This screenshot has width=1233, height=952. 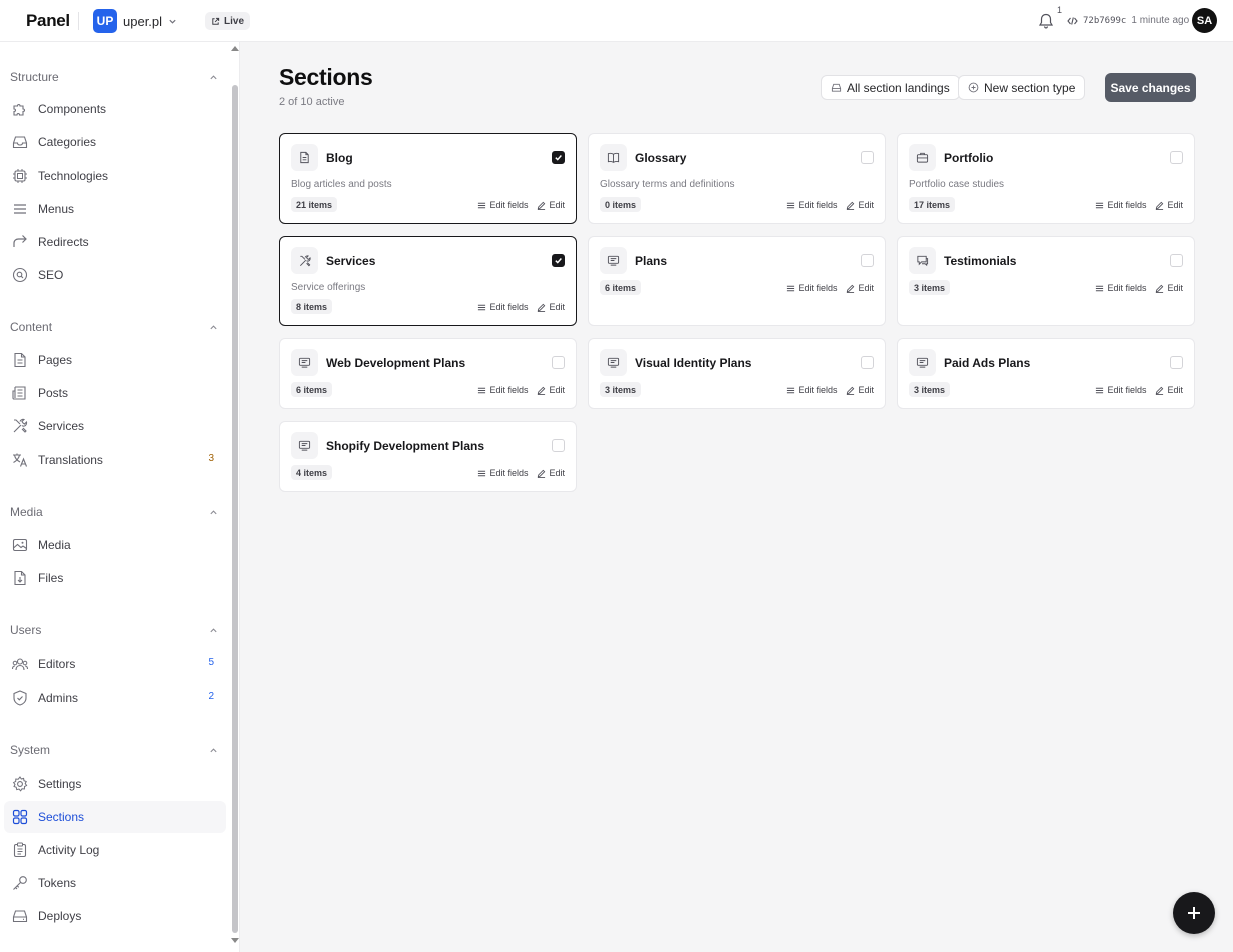 I want to click on bell-icon, so click(x=1046, y=23).